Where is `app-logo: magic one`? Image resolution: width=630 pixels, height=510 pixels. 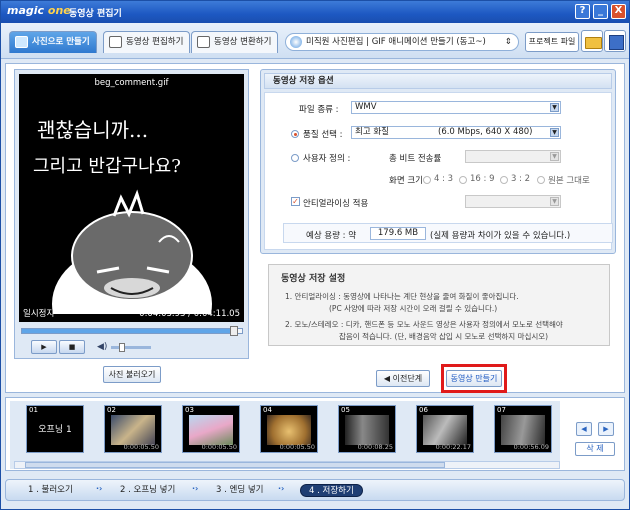 app-logo: magic one is located at coordinates (39, 10).